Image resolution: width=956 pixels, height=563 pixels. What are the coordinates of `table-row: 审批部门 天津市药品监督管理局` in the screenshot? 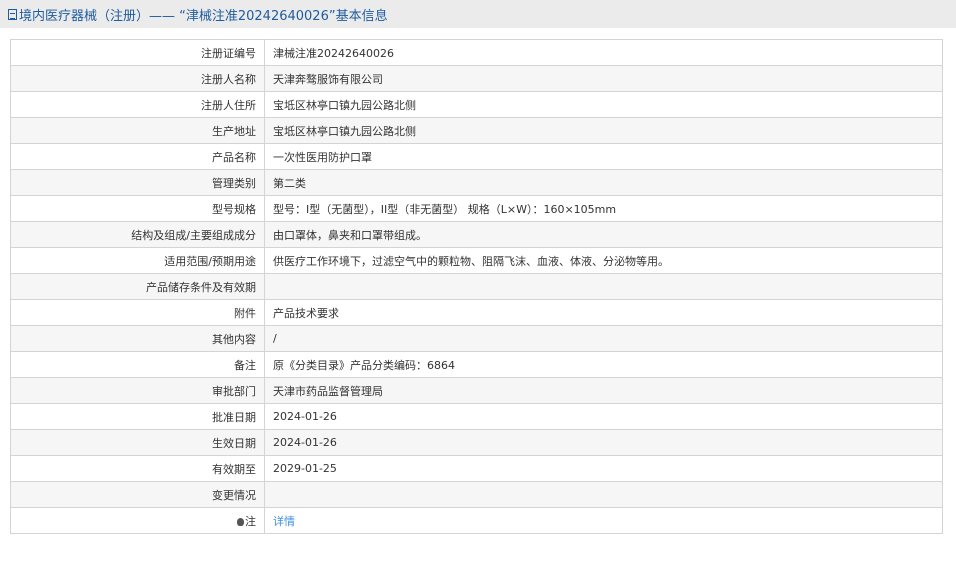 It's located at (476, 390).